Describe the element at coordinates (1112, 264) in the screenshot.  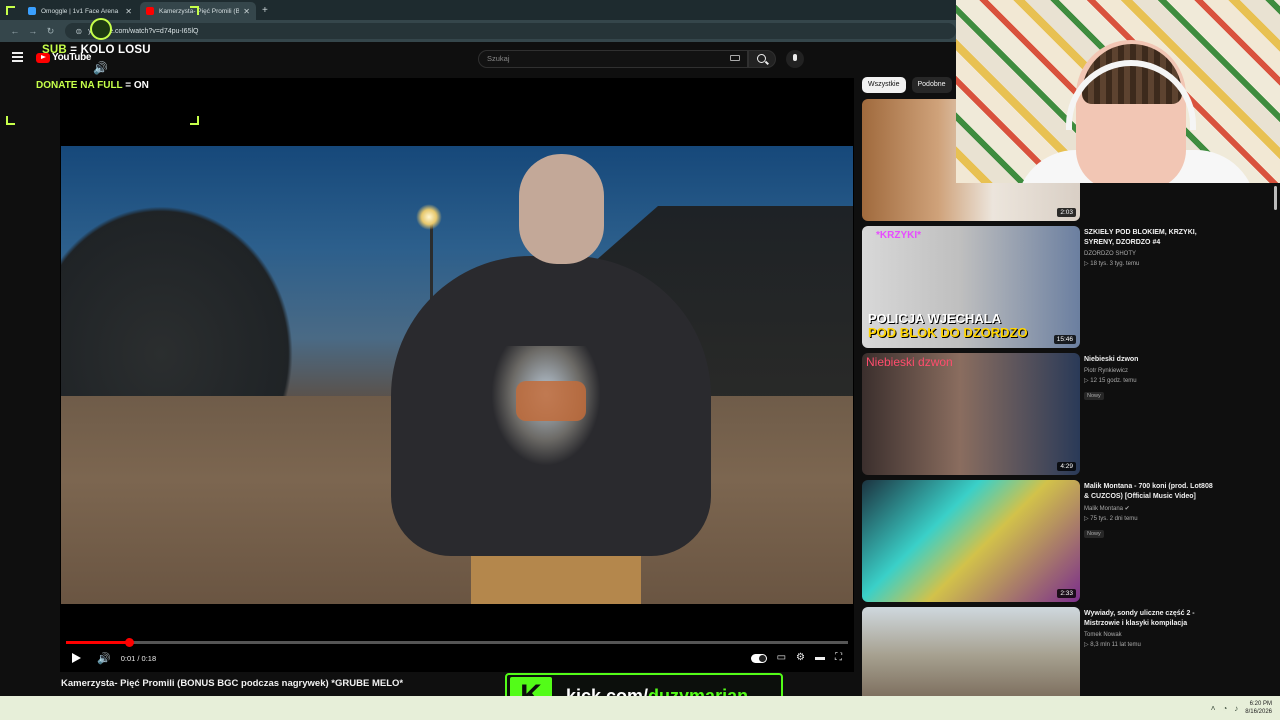
I see `video-meta: ▷ 18 tys. 3 tyg. temu` at that location.